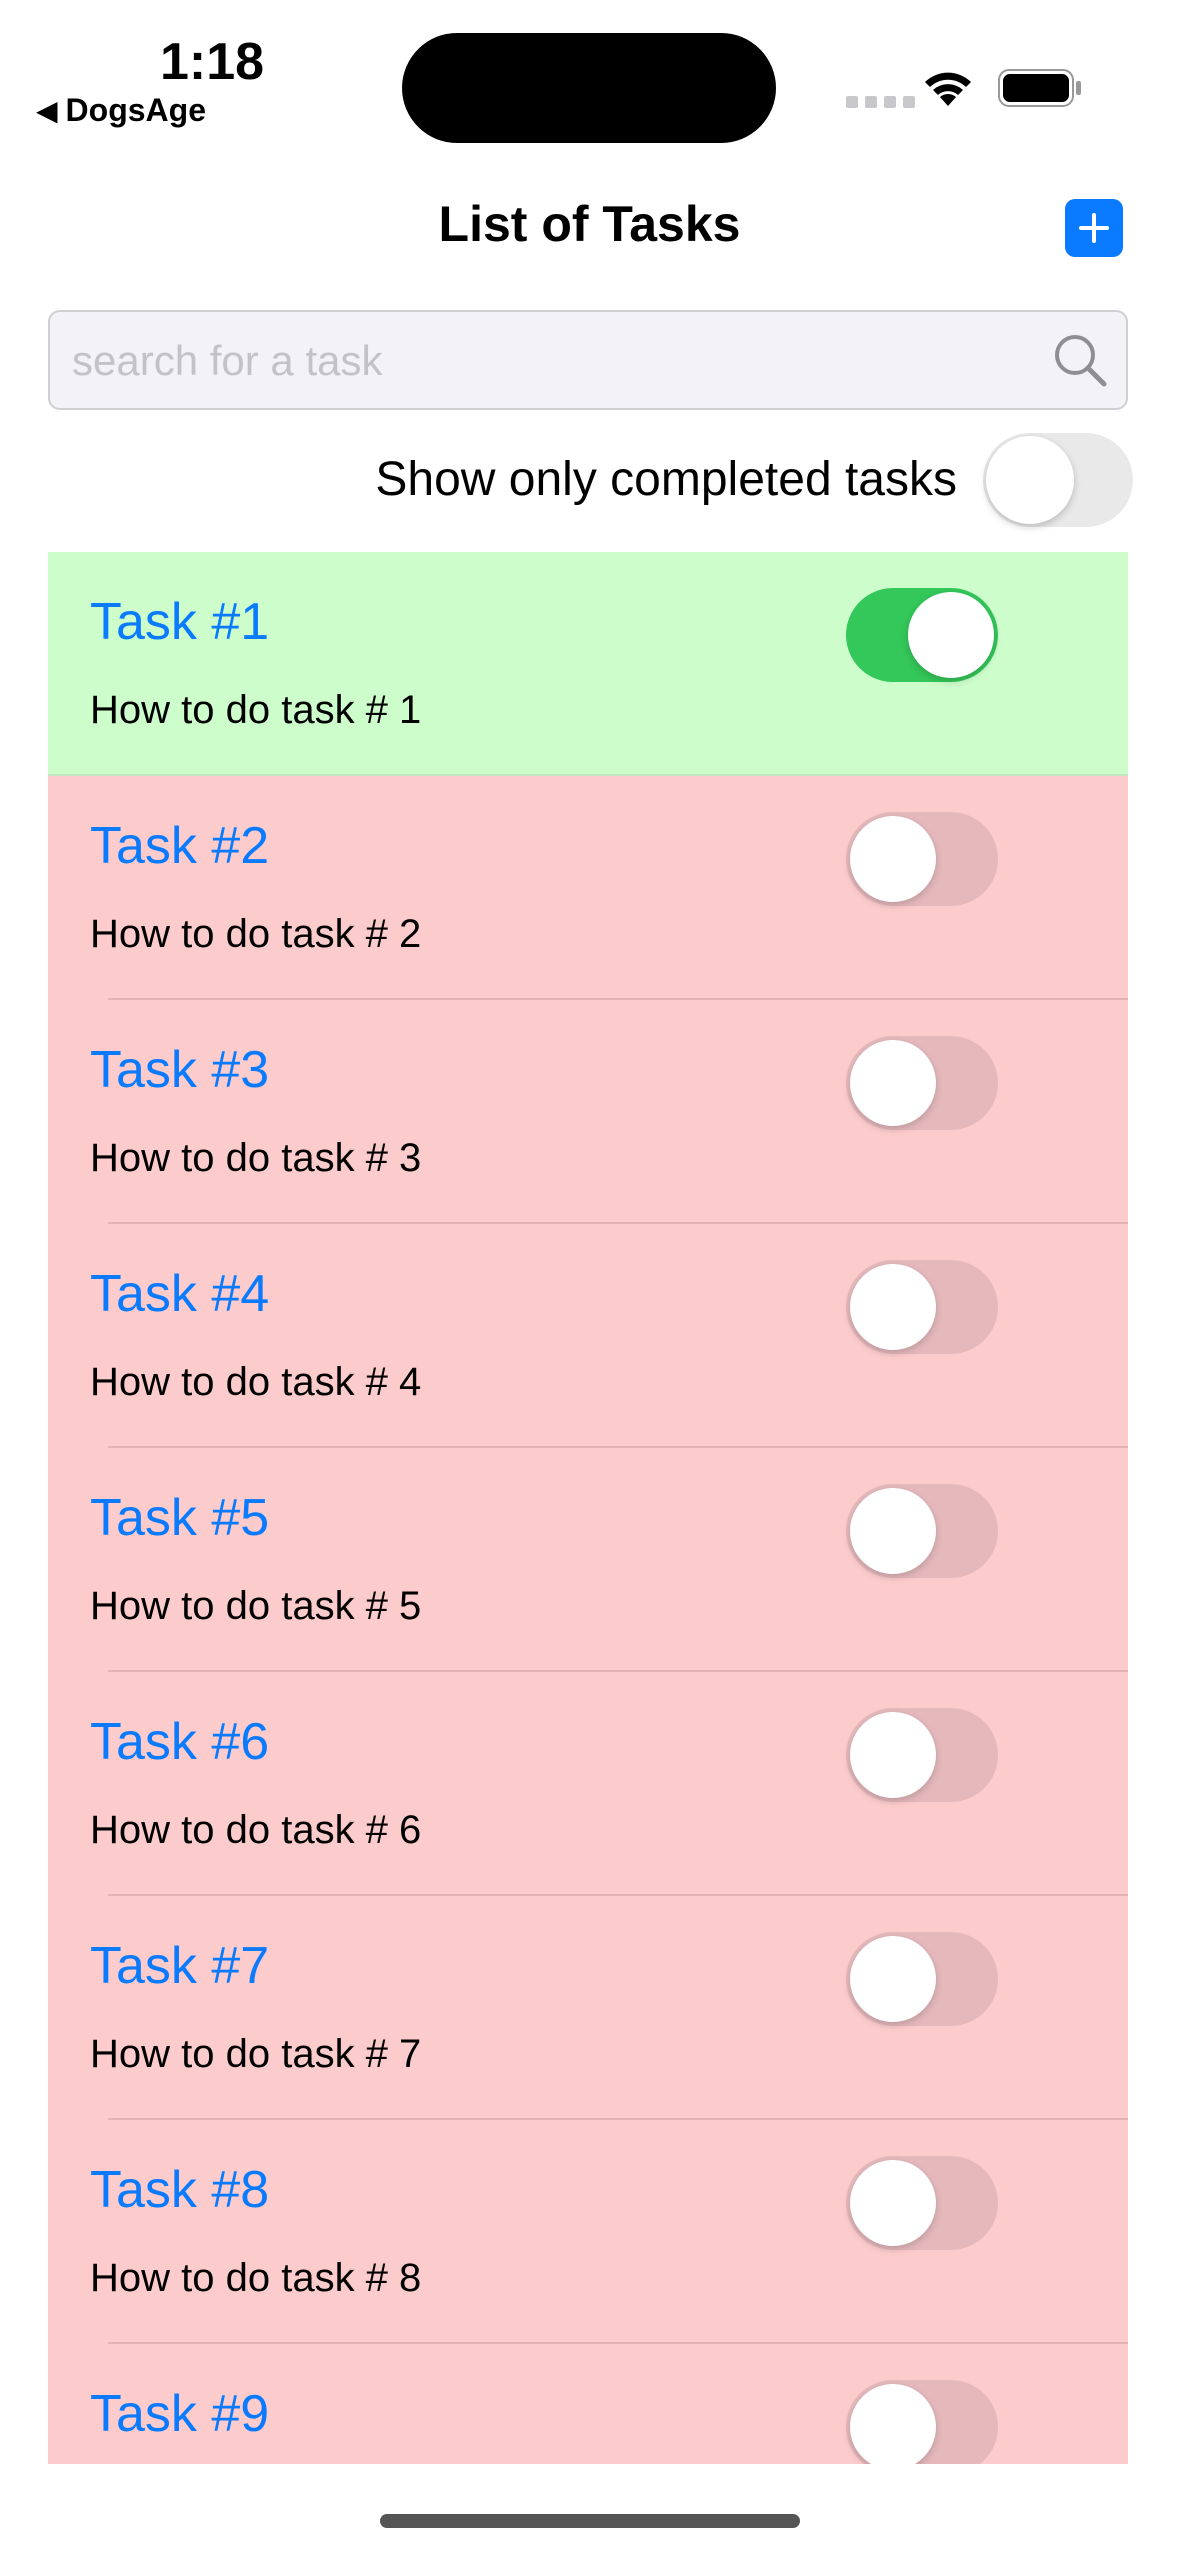 This screenshot has height=2556, width=1179. What do you see at coordinates (256, 2278) in the screenshot?
I see `task-description: How to do task # 8` at bounding box center [256, 2278].